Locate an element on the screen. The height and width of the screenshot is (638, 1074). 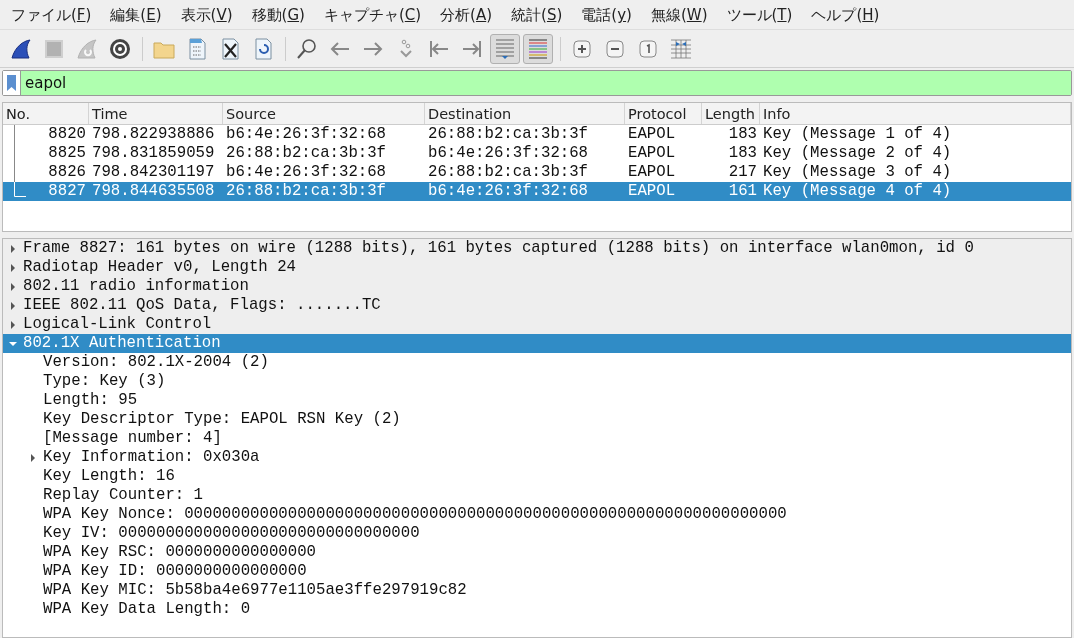
menu-item: キャプチャ(C) is located at coordinates (371, 14).